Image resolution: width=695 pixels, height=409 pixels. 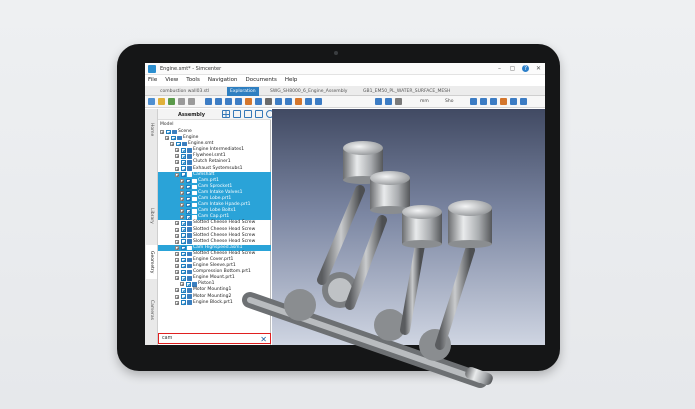 I want to click on pan-icon, so click(x=228, y=101).